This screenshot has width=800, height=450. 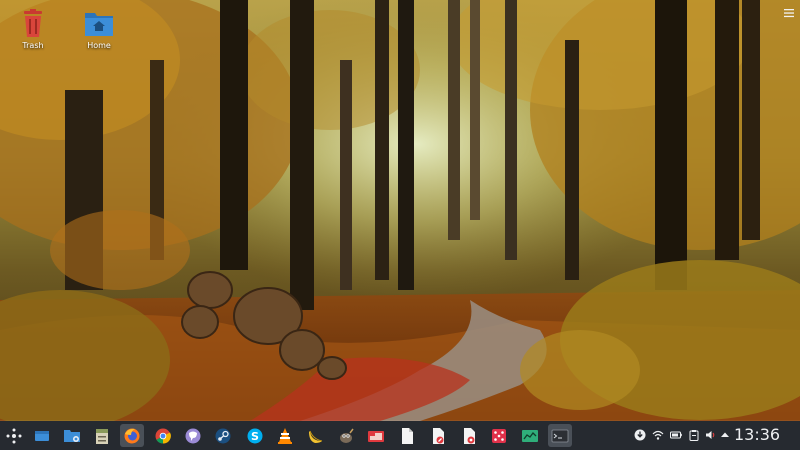 I want to click on trash-icon, so click(x=33, y=23).